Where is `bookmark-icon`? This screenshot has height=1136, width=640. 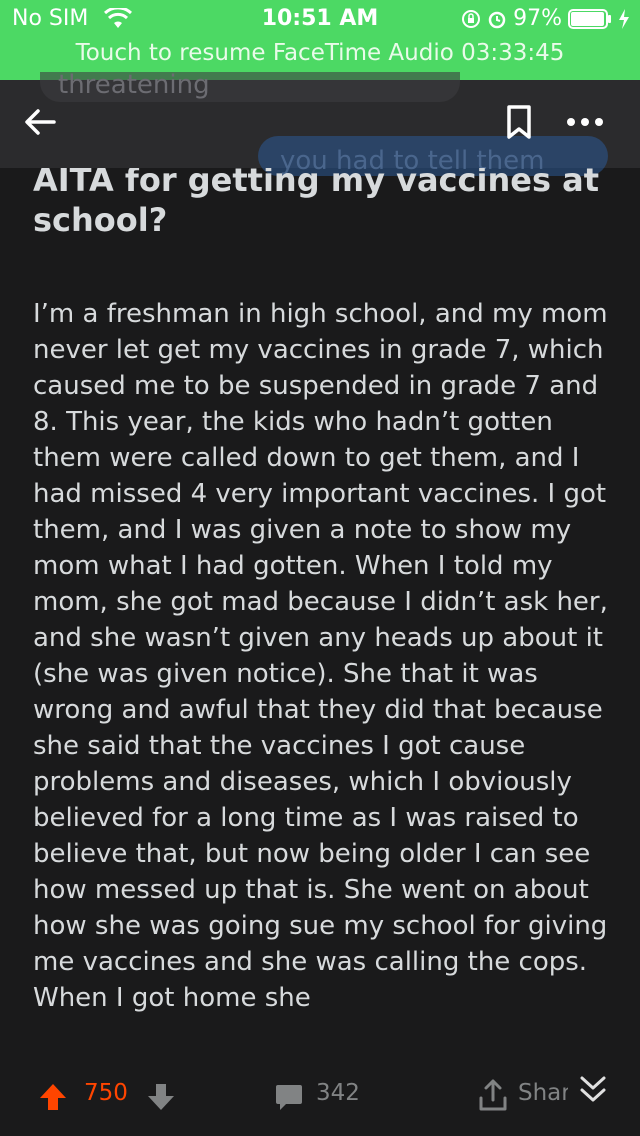 bookmark-icon is located at coordinates (519, 122).